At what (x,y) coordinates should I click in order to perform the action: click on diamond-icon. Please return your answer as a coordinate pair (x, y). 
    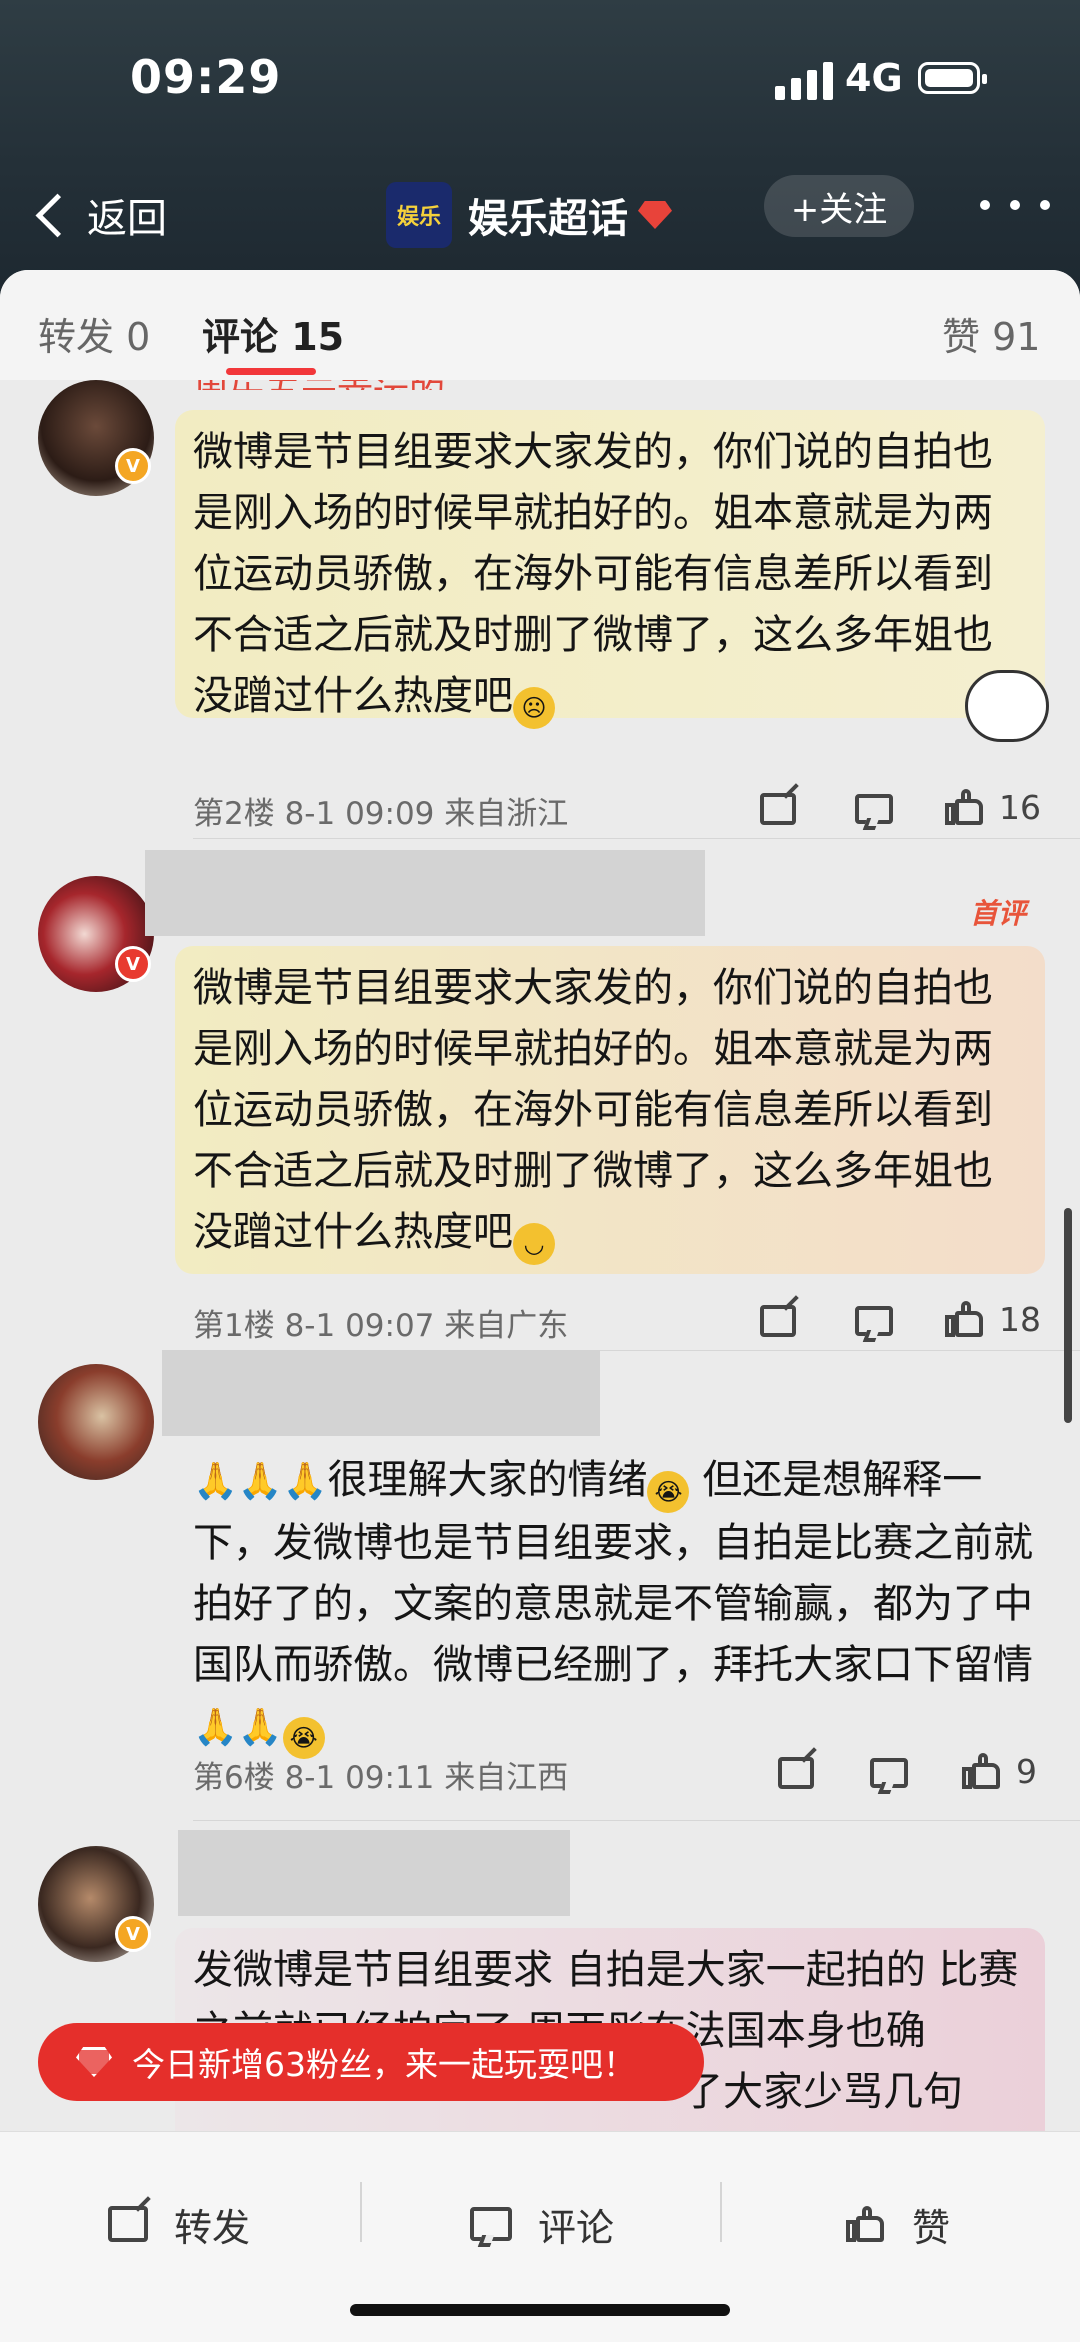
    Looking at the image, I should click on (94, 2062).